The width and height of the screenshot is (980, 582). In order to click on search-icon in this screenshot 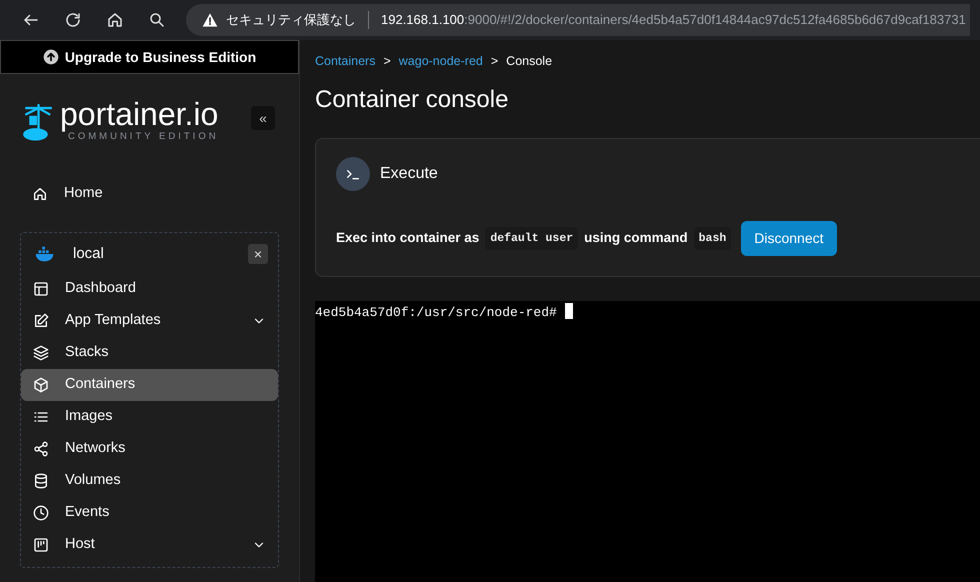, I will do `click(157, 20)`.